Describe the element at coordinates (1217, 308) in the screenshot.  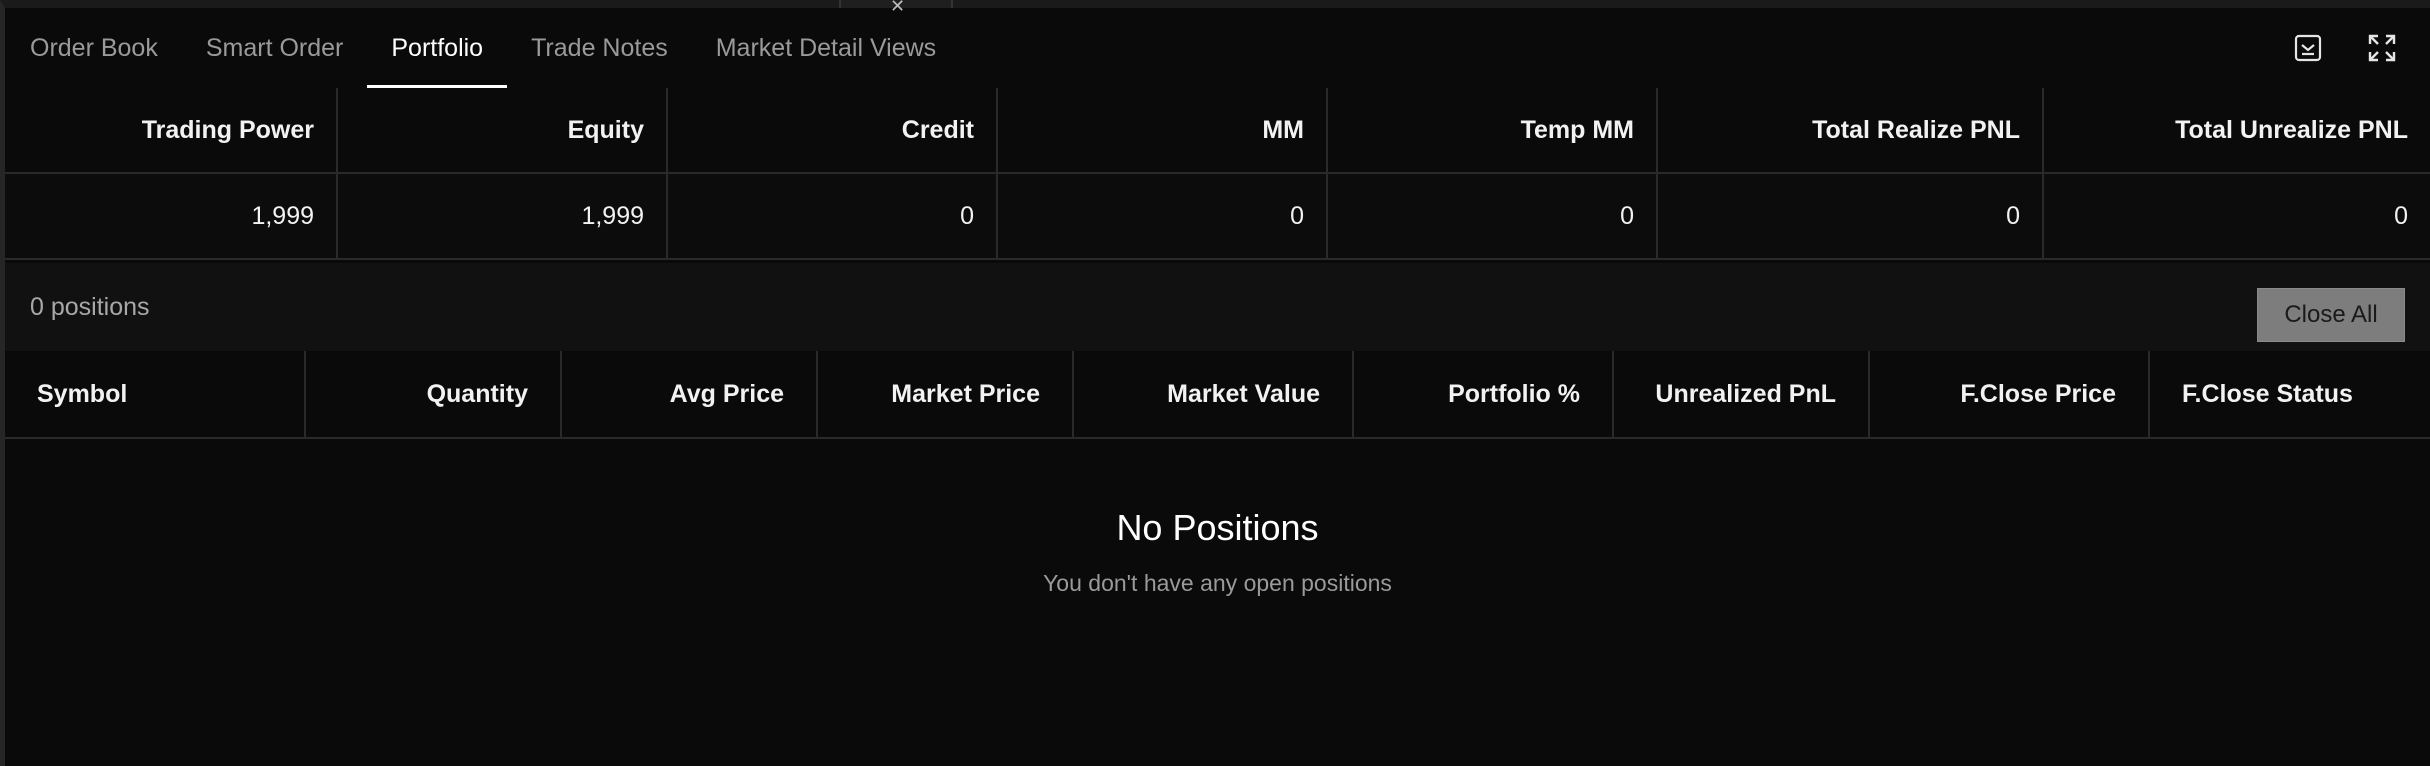
I see `positions-toolbar: 0 positions Close All` at that location.